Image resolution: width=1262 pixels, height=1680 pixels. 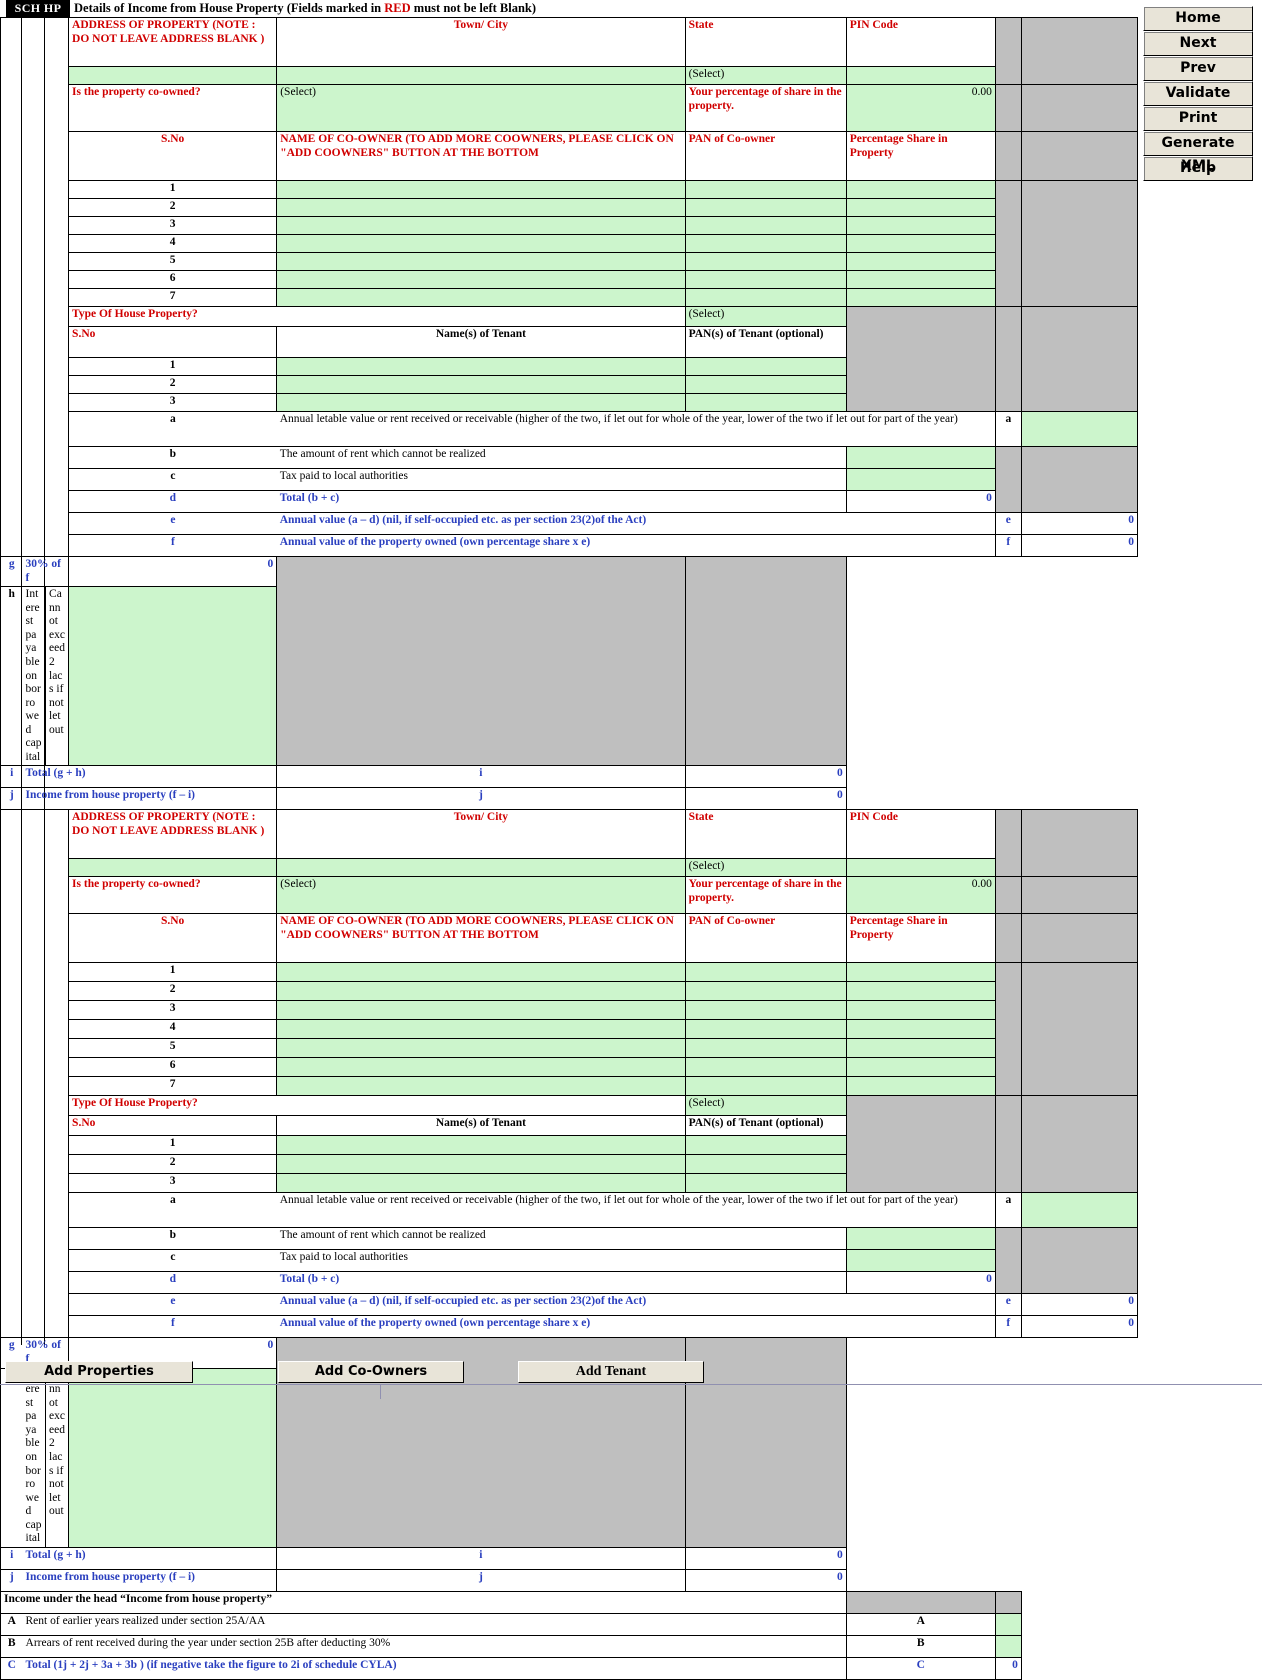 I want to click on print-button: Print, so click(x=1198, y=118).